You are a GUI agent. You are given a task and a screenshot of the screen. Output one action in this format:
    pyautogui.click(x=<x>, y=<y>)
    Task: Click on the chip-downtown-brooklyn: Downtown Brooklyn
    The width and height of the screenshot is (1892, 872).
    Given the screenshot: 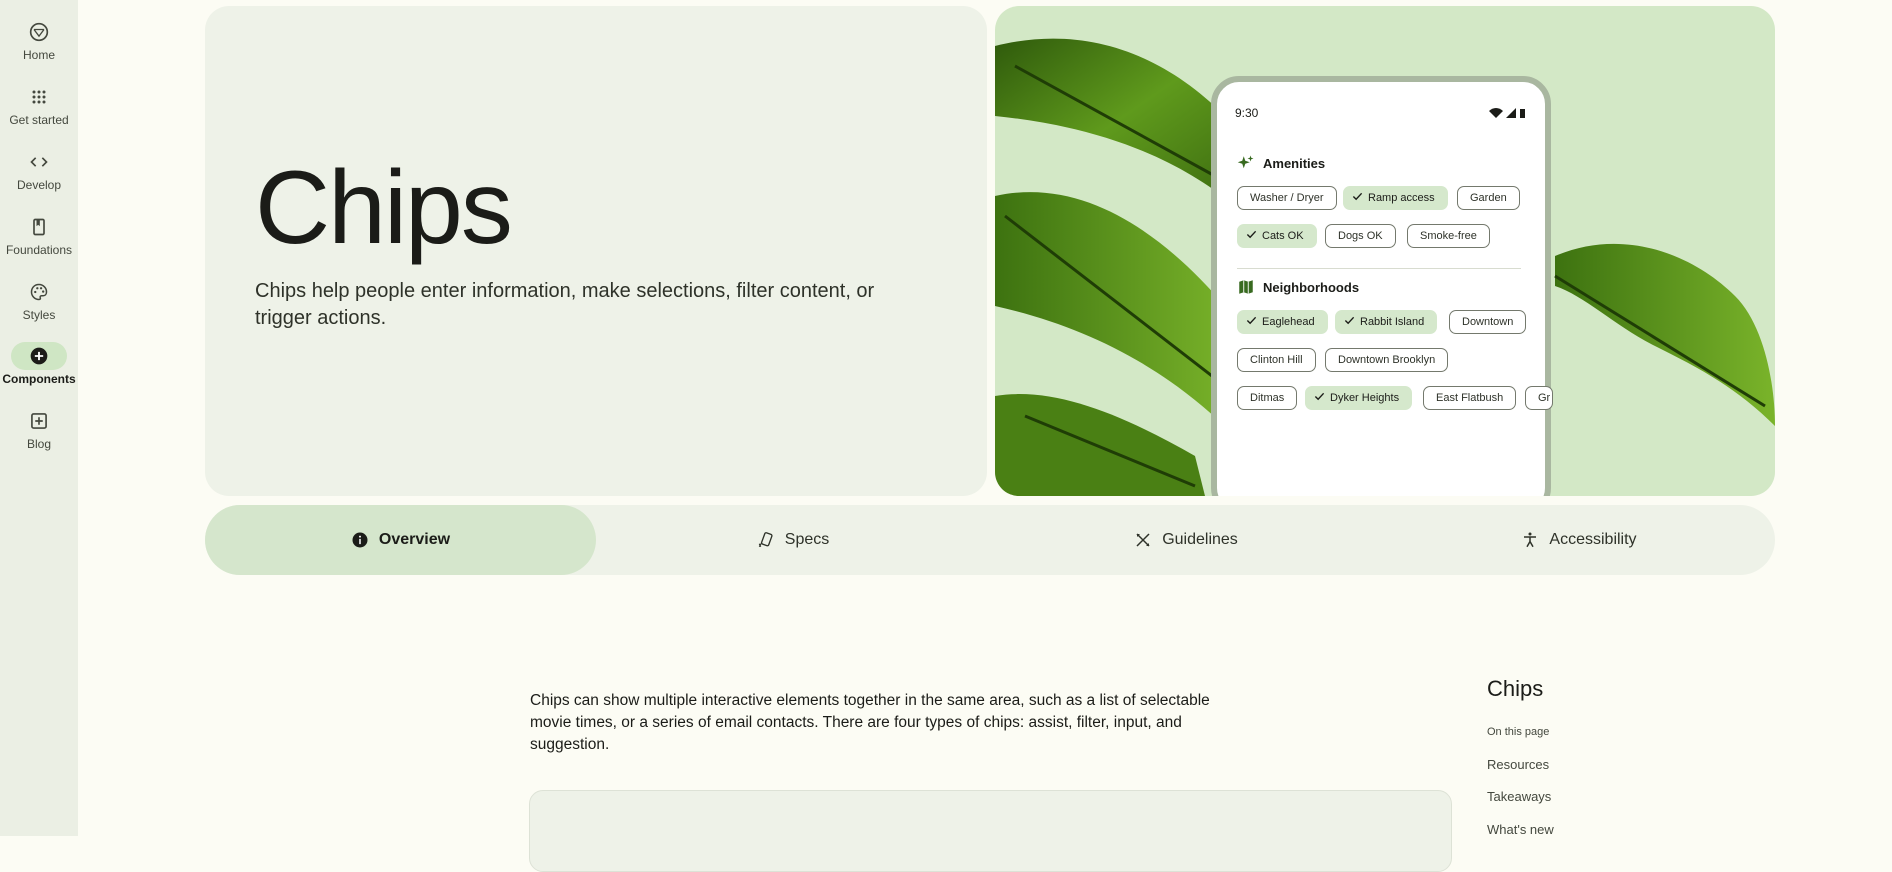 What is the action you would take?
    pyautogui.click(x=1387, y=360)
    